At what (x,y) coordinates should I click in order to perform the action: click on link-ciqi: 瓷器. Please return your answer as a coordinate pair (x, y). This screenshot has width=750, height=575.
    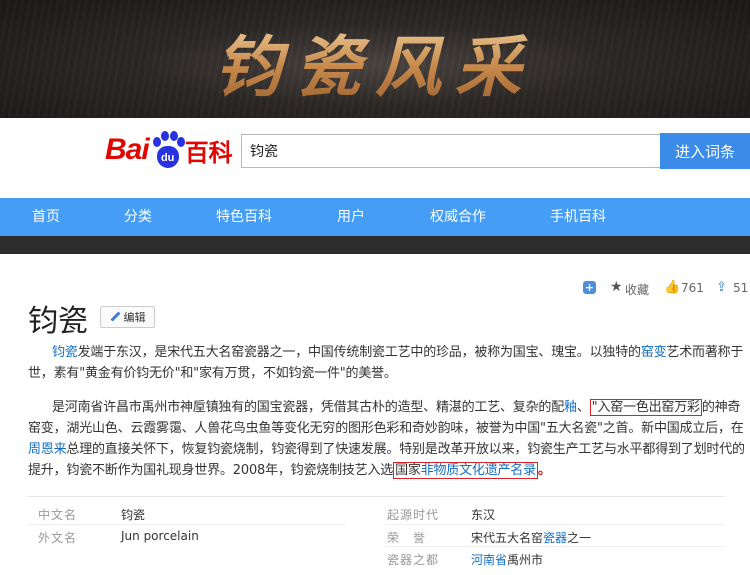
    Looking at the image, I should click on (555, 538).